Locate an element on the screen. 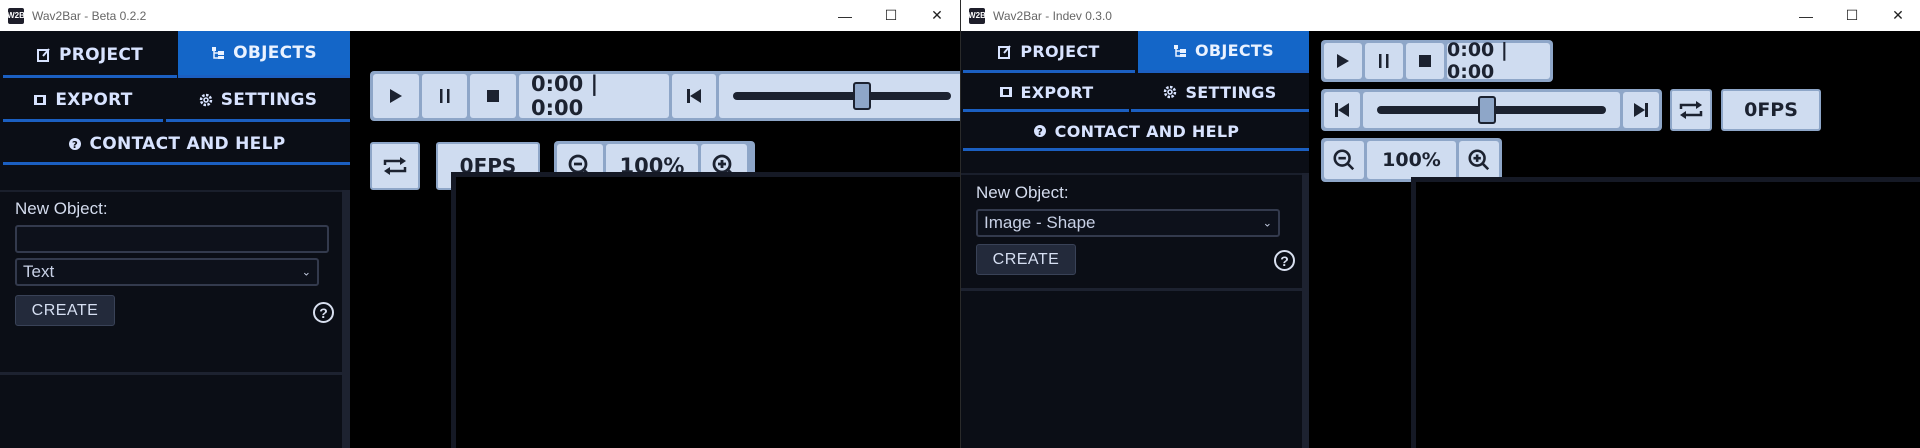 This screenshot has height=448, width=1920. window-title: Wav2Bar - Indev 0.3.0 is located at coordinates (1052, 15).